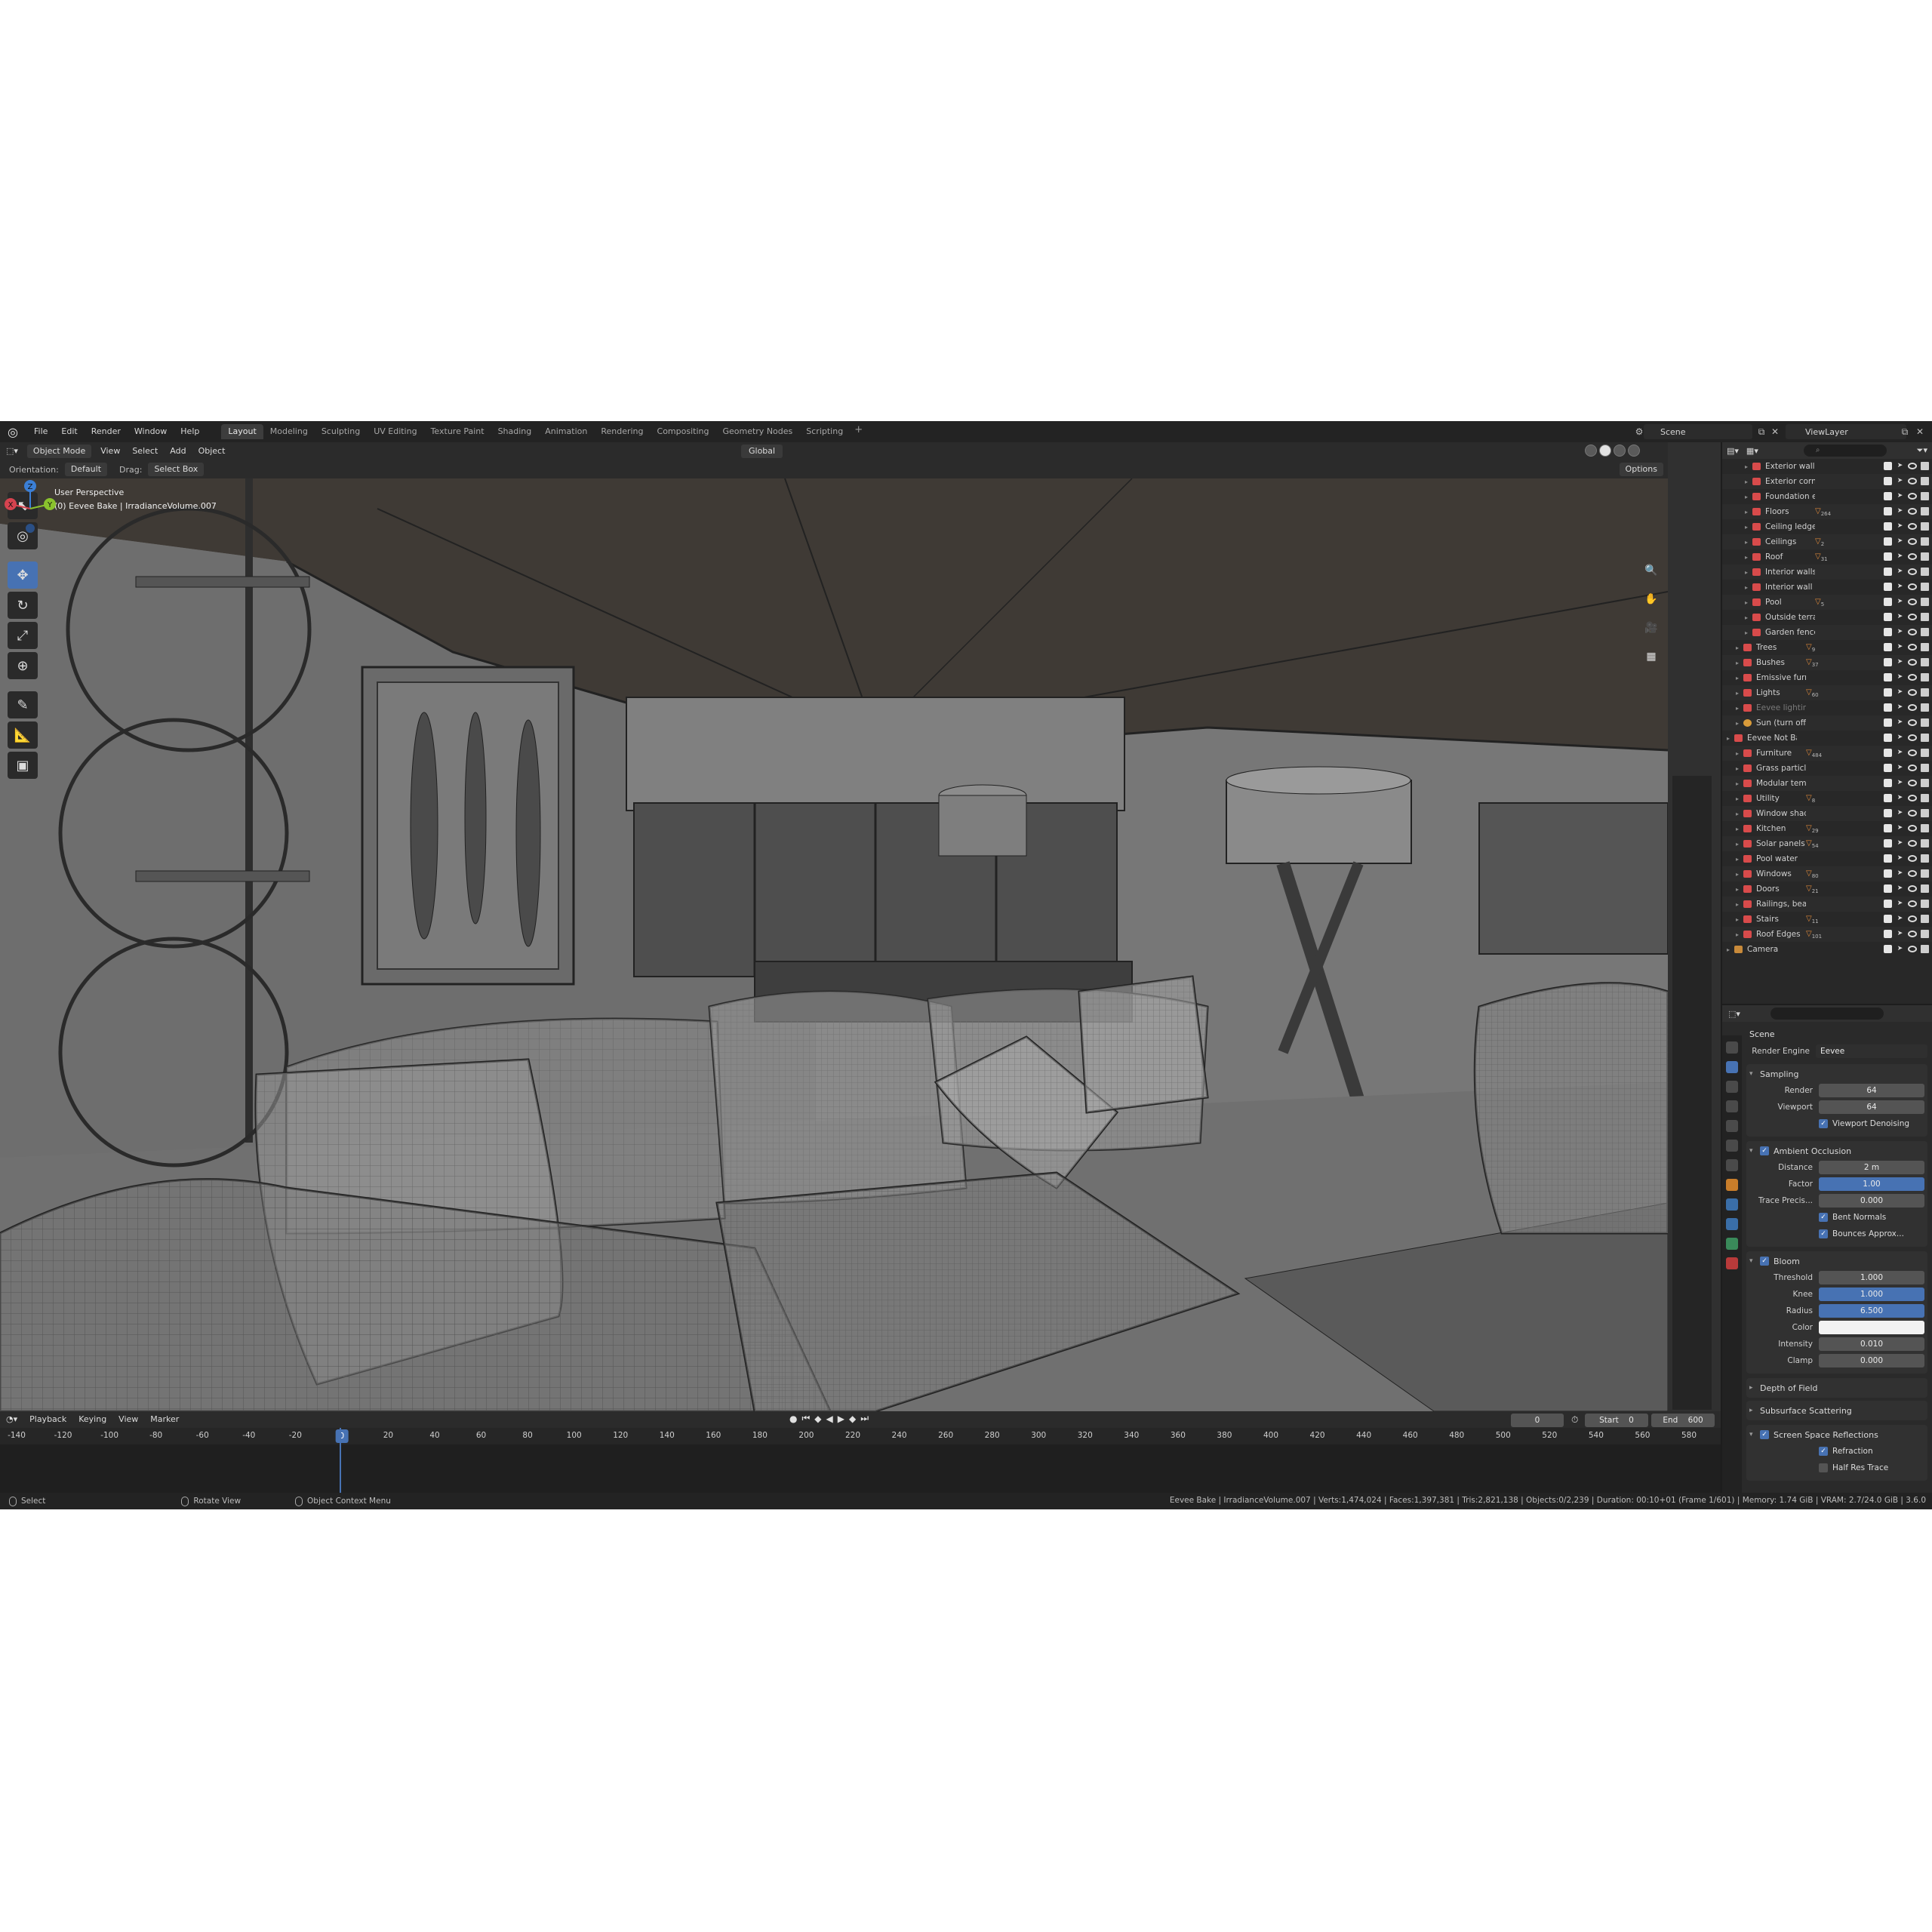 This screenshot has height=1932, width=1932. What do you see at coordinates (1827, 496) in the screenshot?
I see `outliner-row: ▸ Foundation exter ➤` at bounding box center [1827, 496].